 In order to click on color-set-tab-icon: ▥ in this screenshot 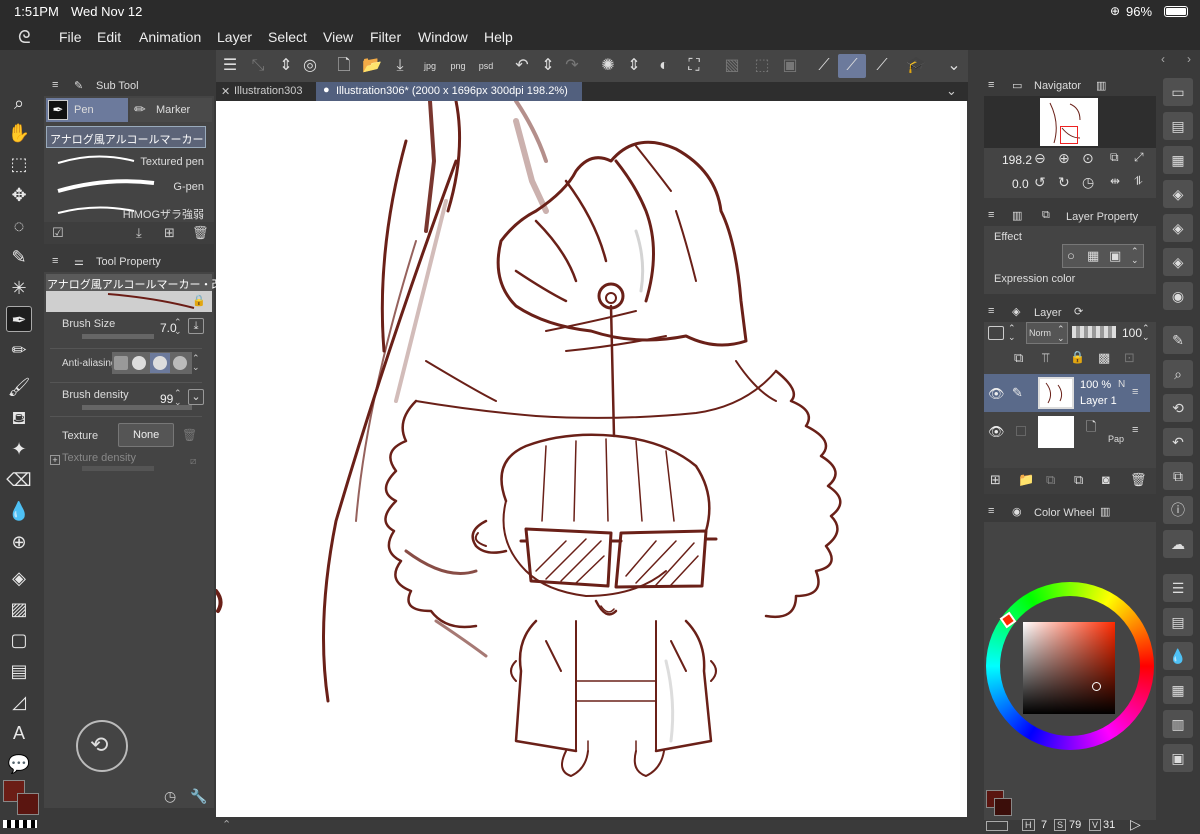, I will do `click(1105, 511)`.